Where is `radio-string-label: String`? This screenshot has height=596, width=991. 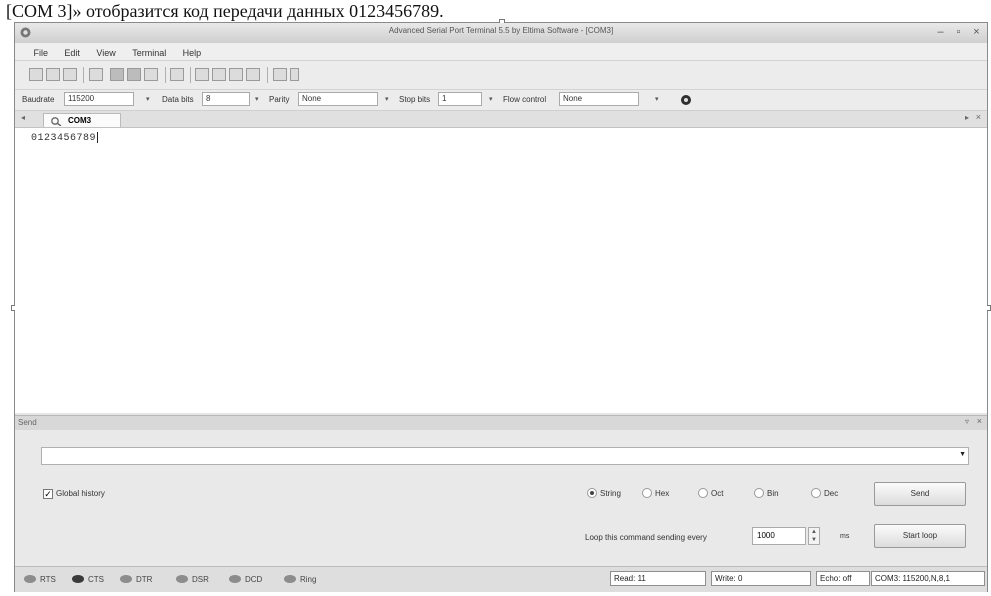 radio-string-label: String is located at coordinates (610, 493).